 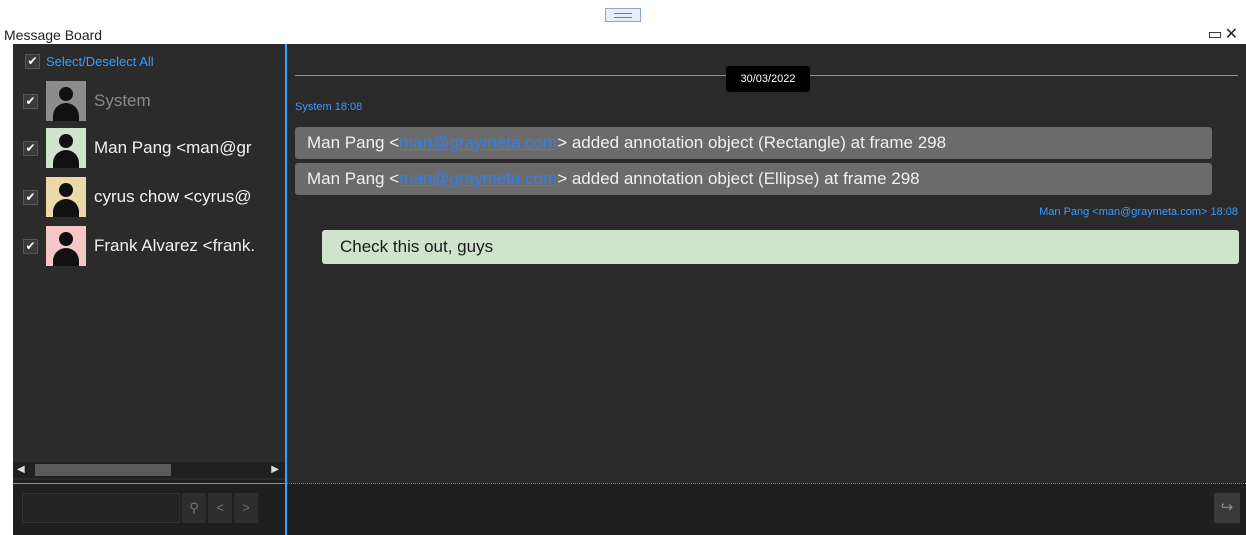 What do you see at coordinates (623, 15) in the screenshot?
I see `drag-handle` at bounding box center [623, 15].